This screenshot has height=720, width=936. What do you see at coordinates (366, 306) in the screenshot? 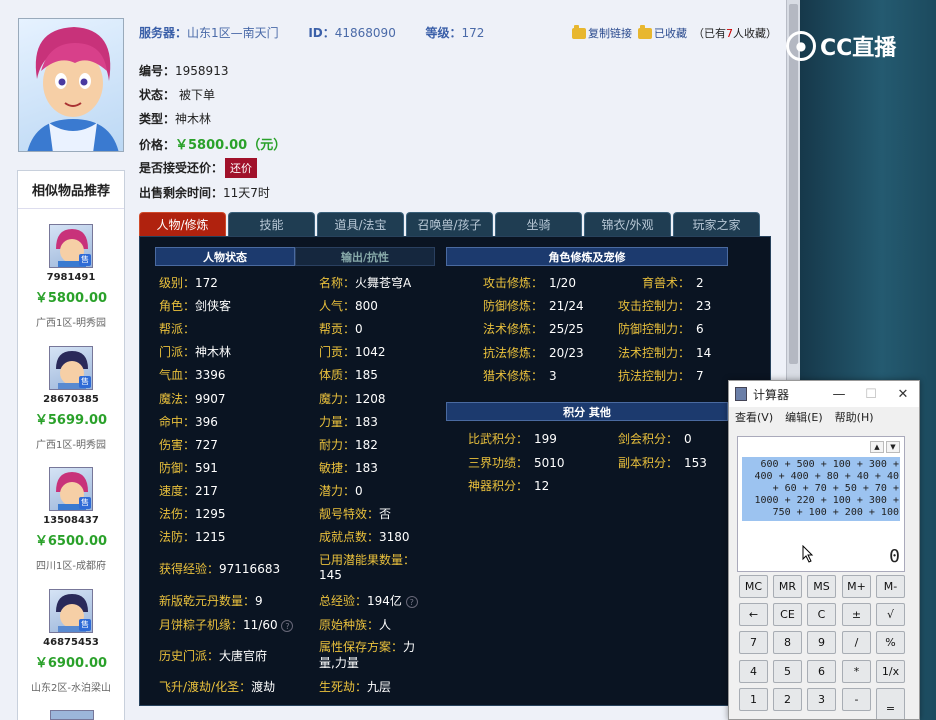
I see `stat-mid-value: 800` at bounding box center [366, 306].